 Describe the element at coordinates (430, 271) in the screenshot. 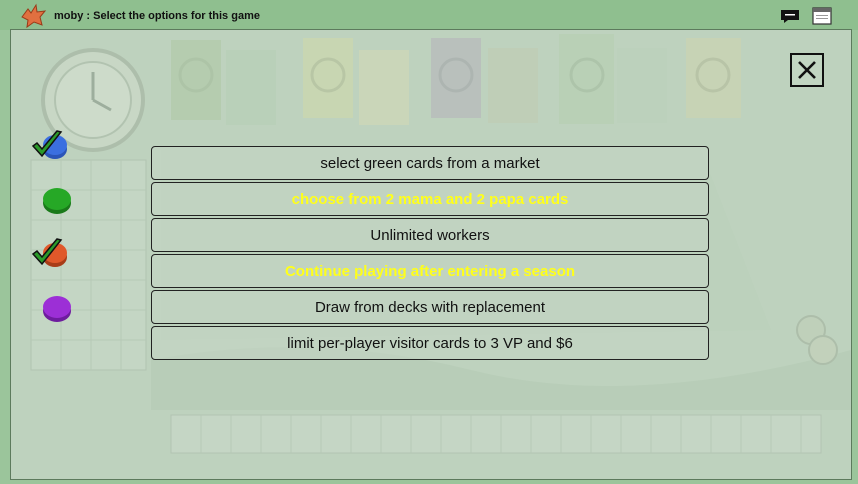

I see `option-continue-playing: Continue playing after entering a season` at that location.